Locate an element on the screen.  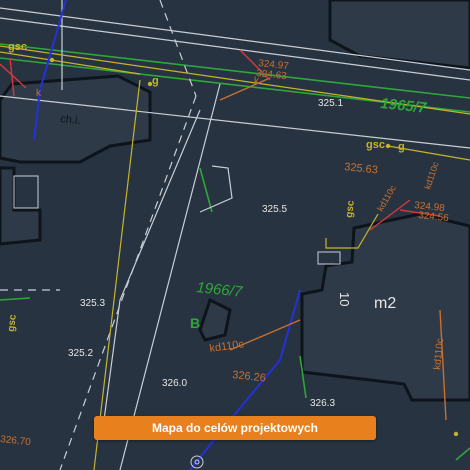
gas-label-vertical: gsc is located at coordinates (350, 209).